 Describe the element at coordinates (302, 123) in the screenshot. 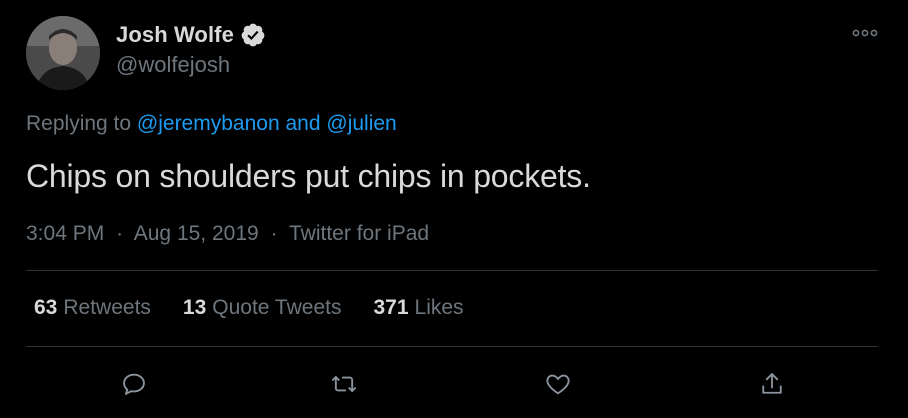

I see `mention-joiner: and` at that location.